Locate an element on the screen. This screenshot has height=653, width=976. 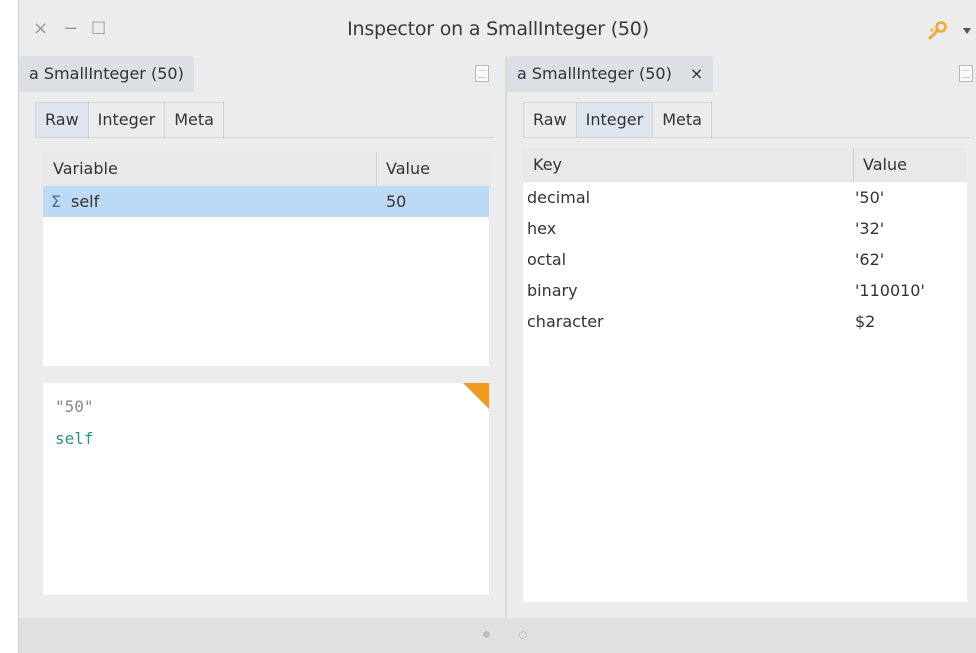
key-column-header: Key is located at coordinates (542, 165).